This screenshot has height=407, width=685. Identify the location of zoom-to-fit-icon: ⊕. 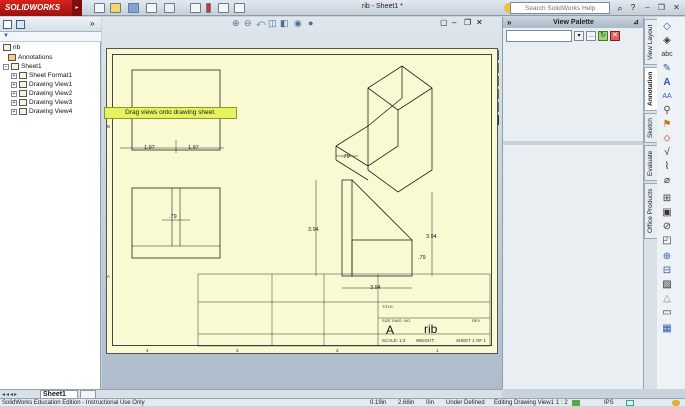
(236, 23).